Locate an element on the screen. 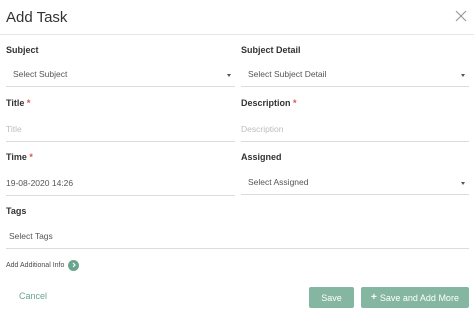 The image size is (474, 312). time-input: 19-08-2020 14:26 is located at coordinates (120, 184).